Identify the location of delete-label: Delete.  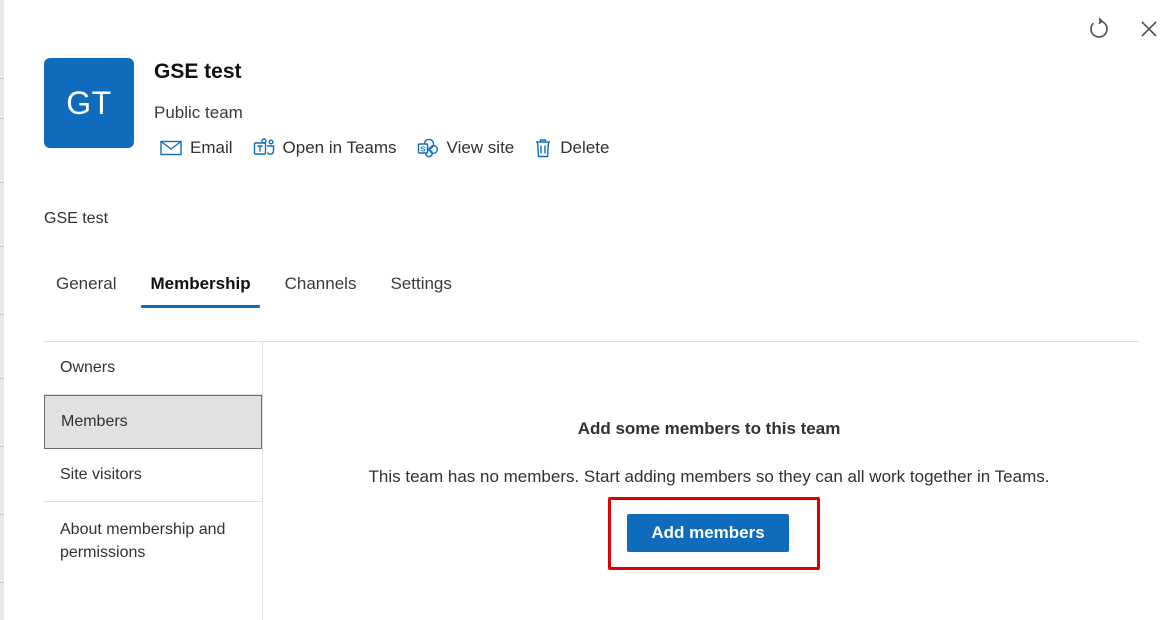
(585, 147).